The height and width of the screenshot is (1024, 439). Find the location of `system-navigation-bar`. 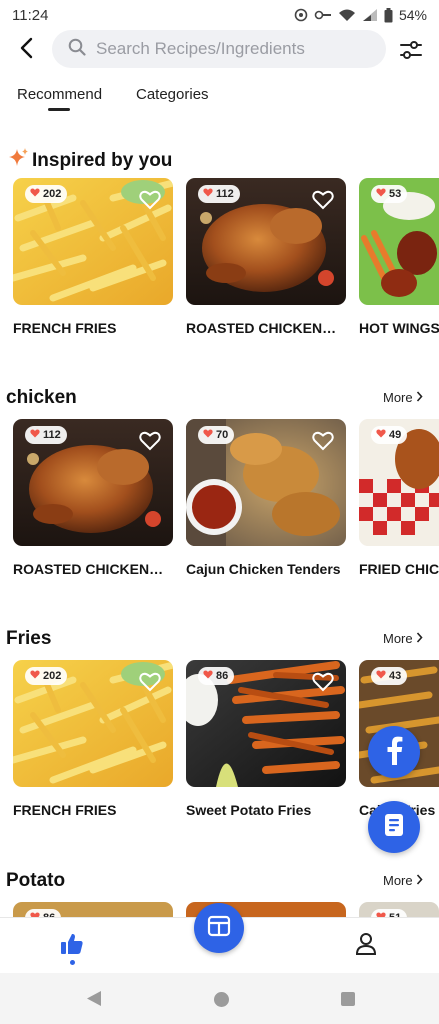

system-navigation-bar is located at coordinates (219, 998).